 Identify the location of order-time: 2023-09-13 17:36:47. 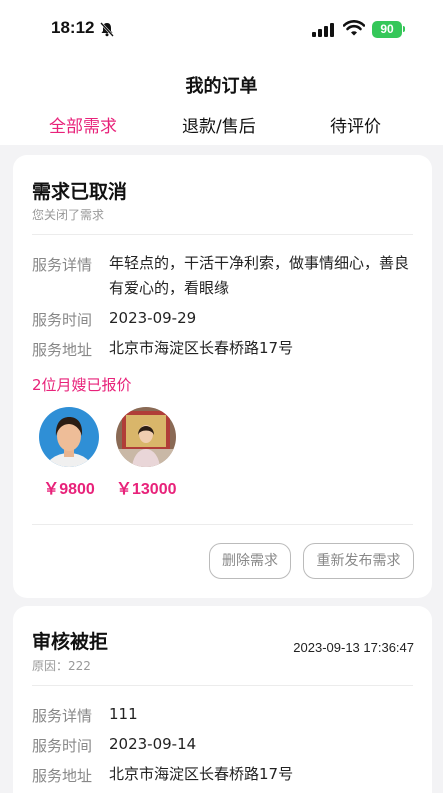
(353, 647).